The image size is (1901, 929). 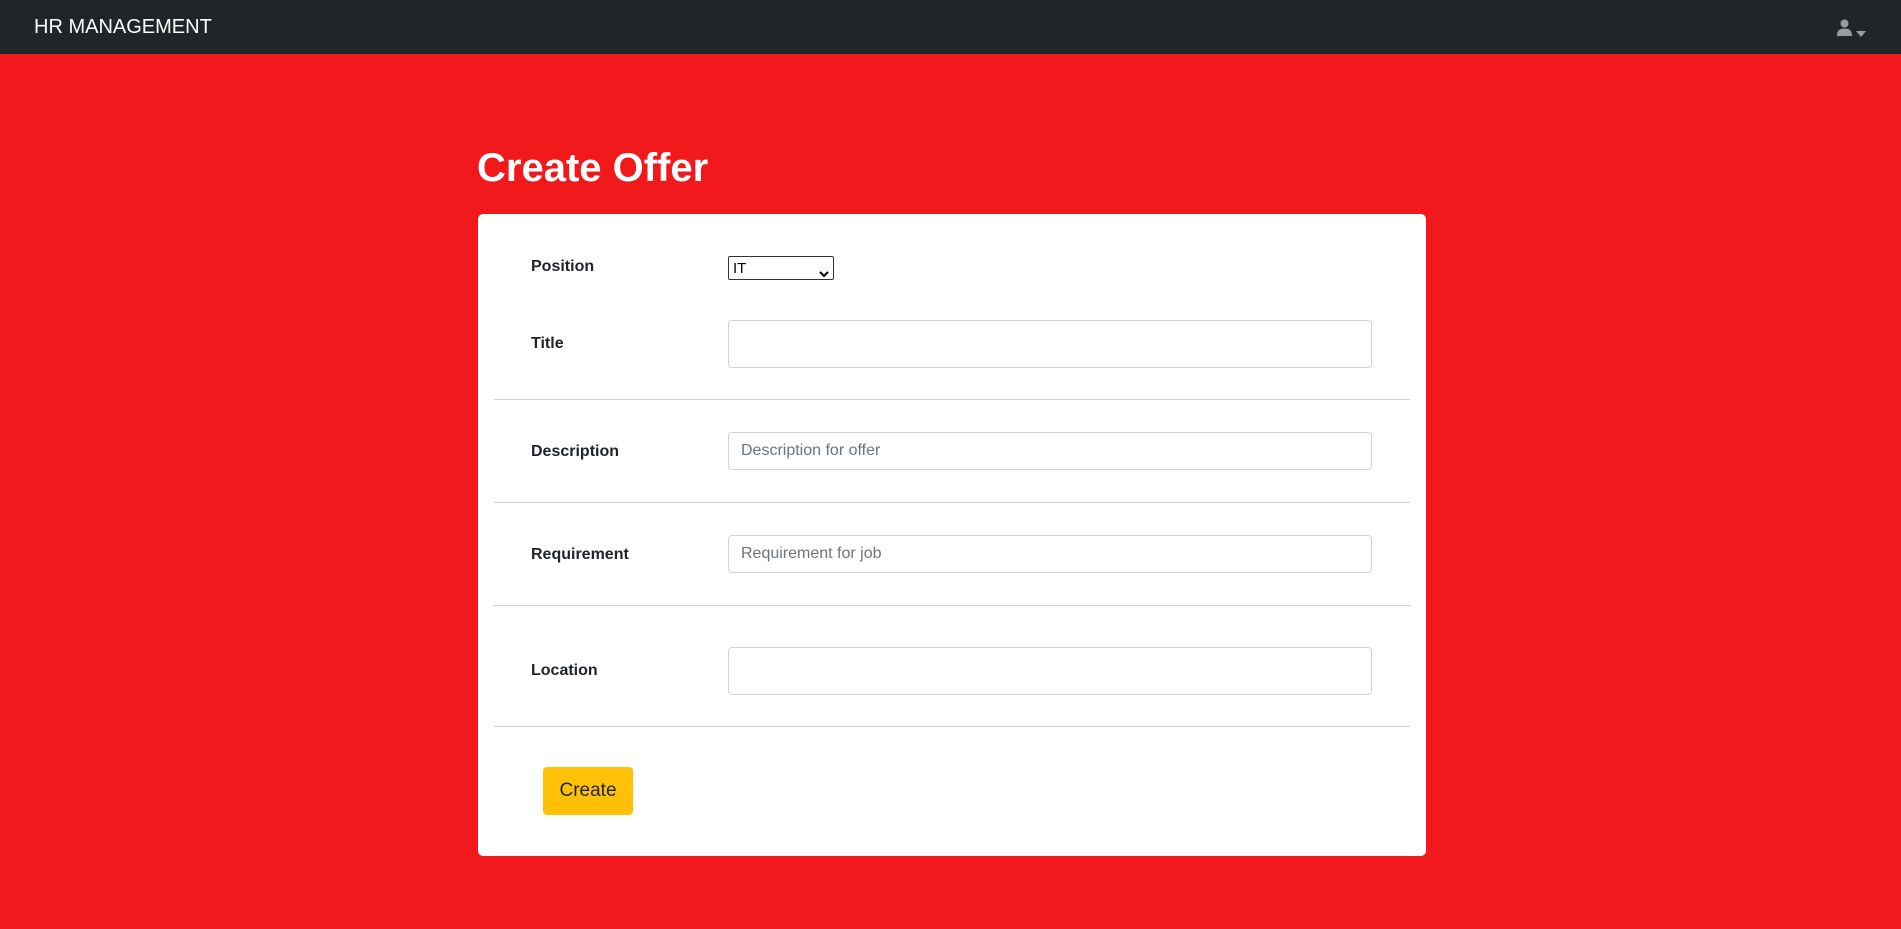 What do you see at coordinates (781, 268) in the screenshot?
I see `position-select: IT` at bounding box center [781, 268].